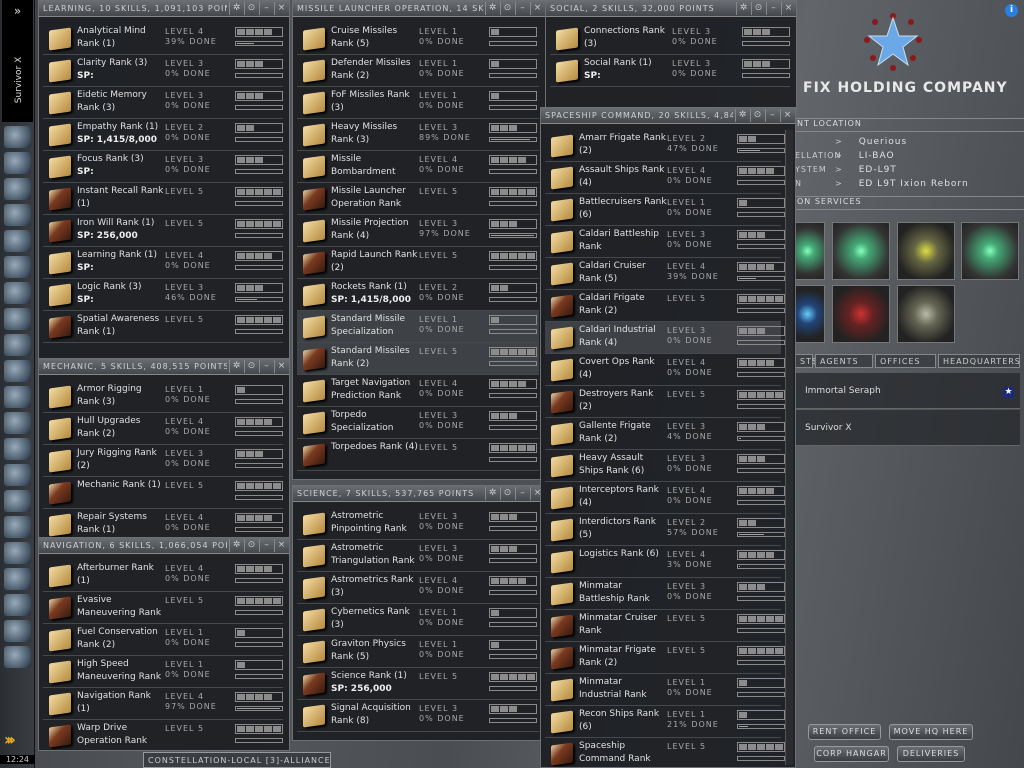 This screenshot has width=1024, height=768. What do you see at coordinates (163, 39) in the screenshot?
I see `skill-row: Analytical Mind Rank (1) LEVEL 4 39% DONE` at bounding box center [163, 39].